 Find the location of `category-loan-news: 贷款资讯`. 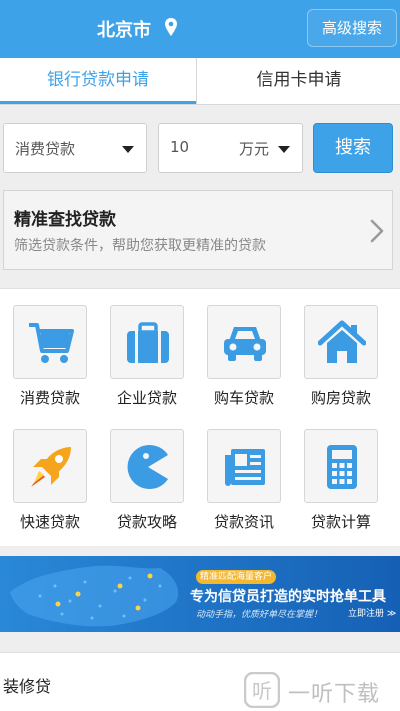

category-loan-news: 贷款资讯 is located at coordinates (244, 472).